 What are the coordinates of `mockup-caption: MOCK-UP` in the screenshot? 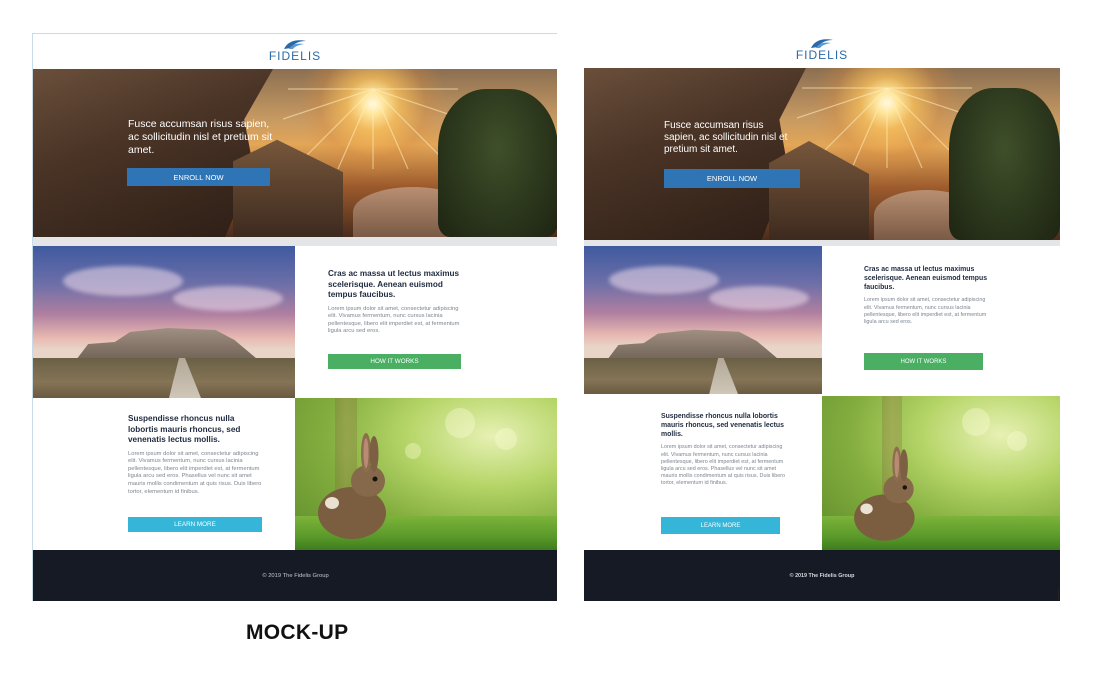 It's located at (297, 632).